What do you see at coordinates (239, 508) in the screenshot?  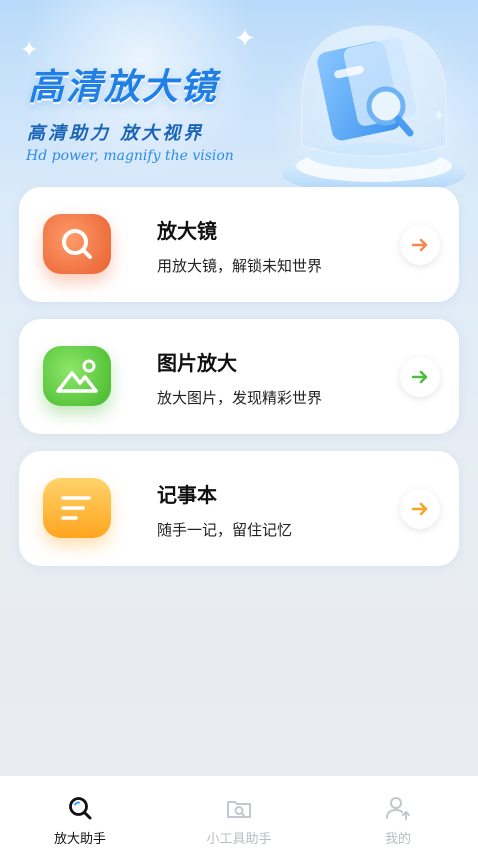 I see `notebook-card: 记事本 随手一记，留住记忆` at bounding box center [239, 508].